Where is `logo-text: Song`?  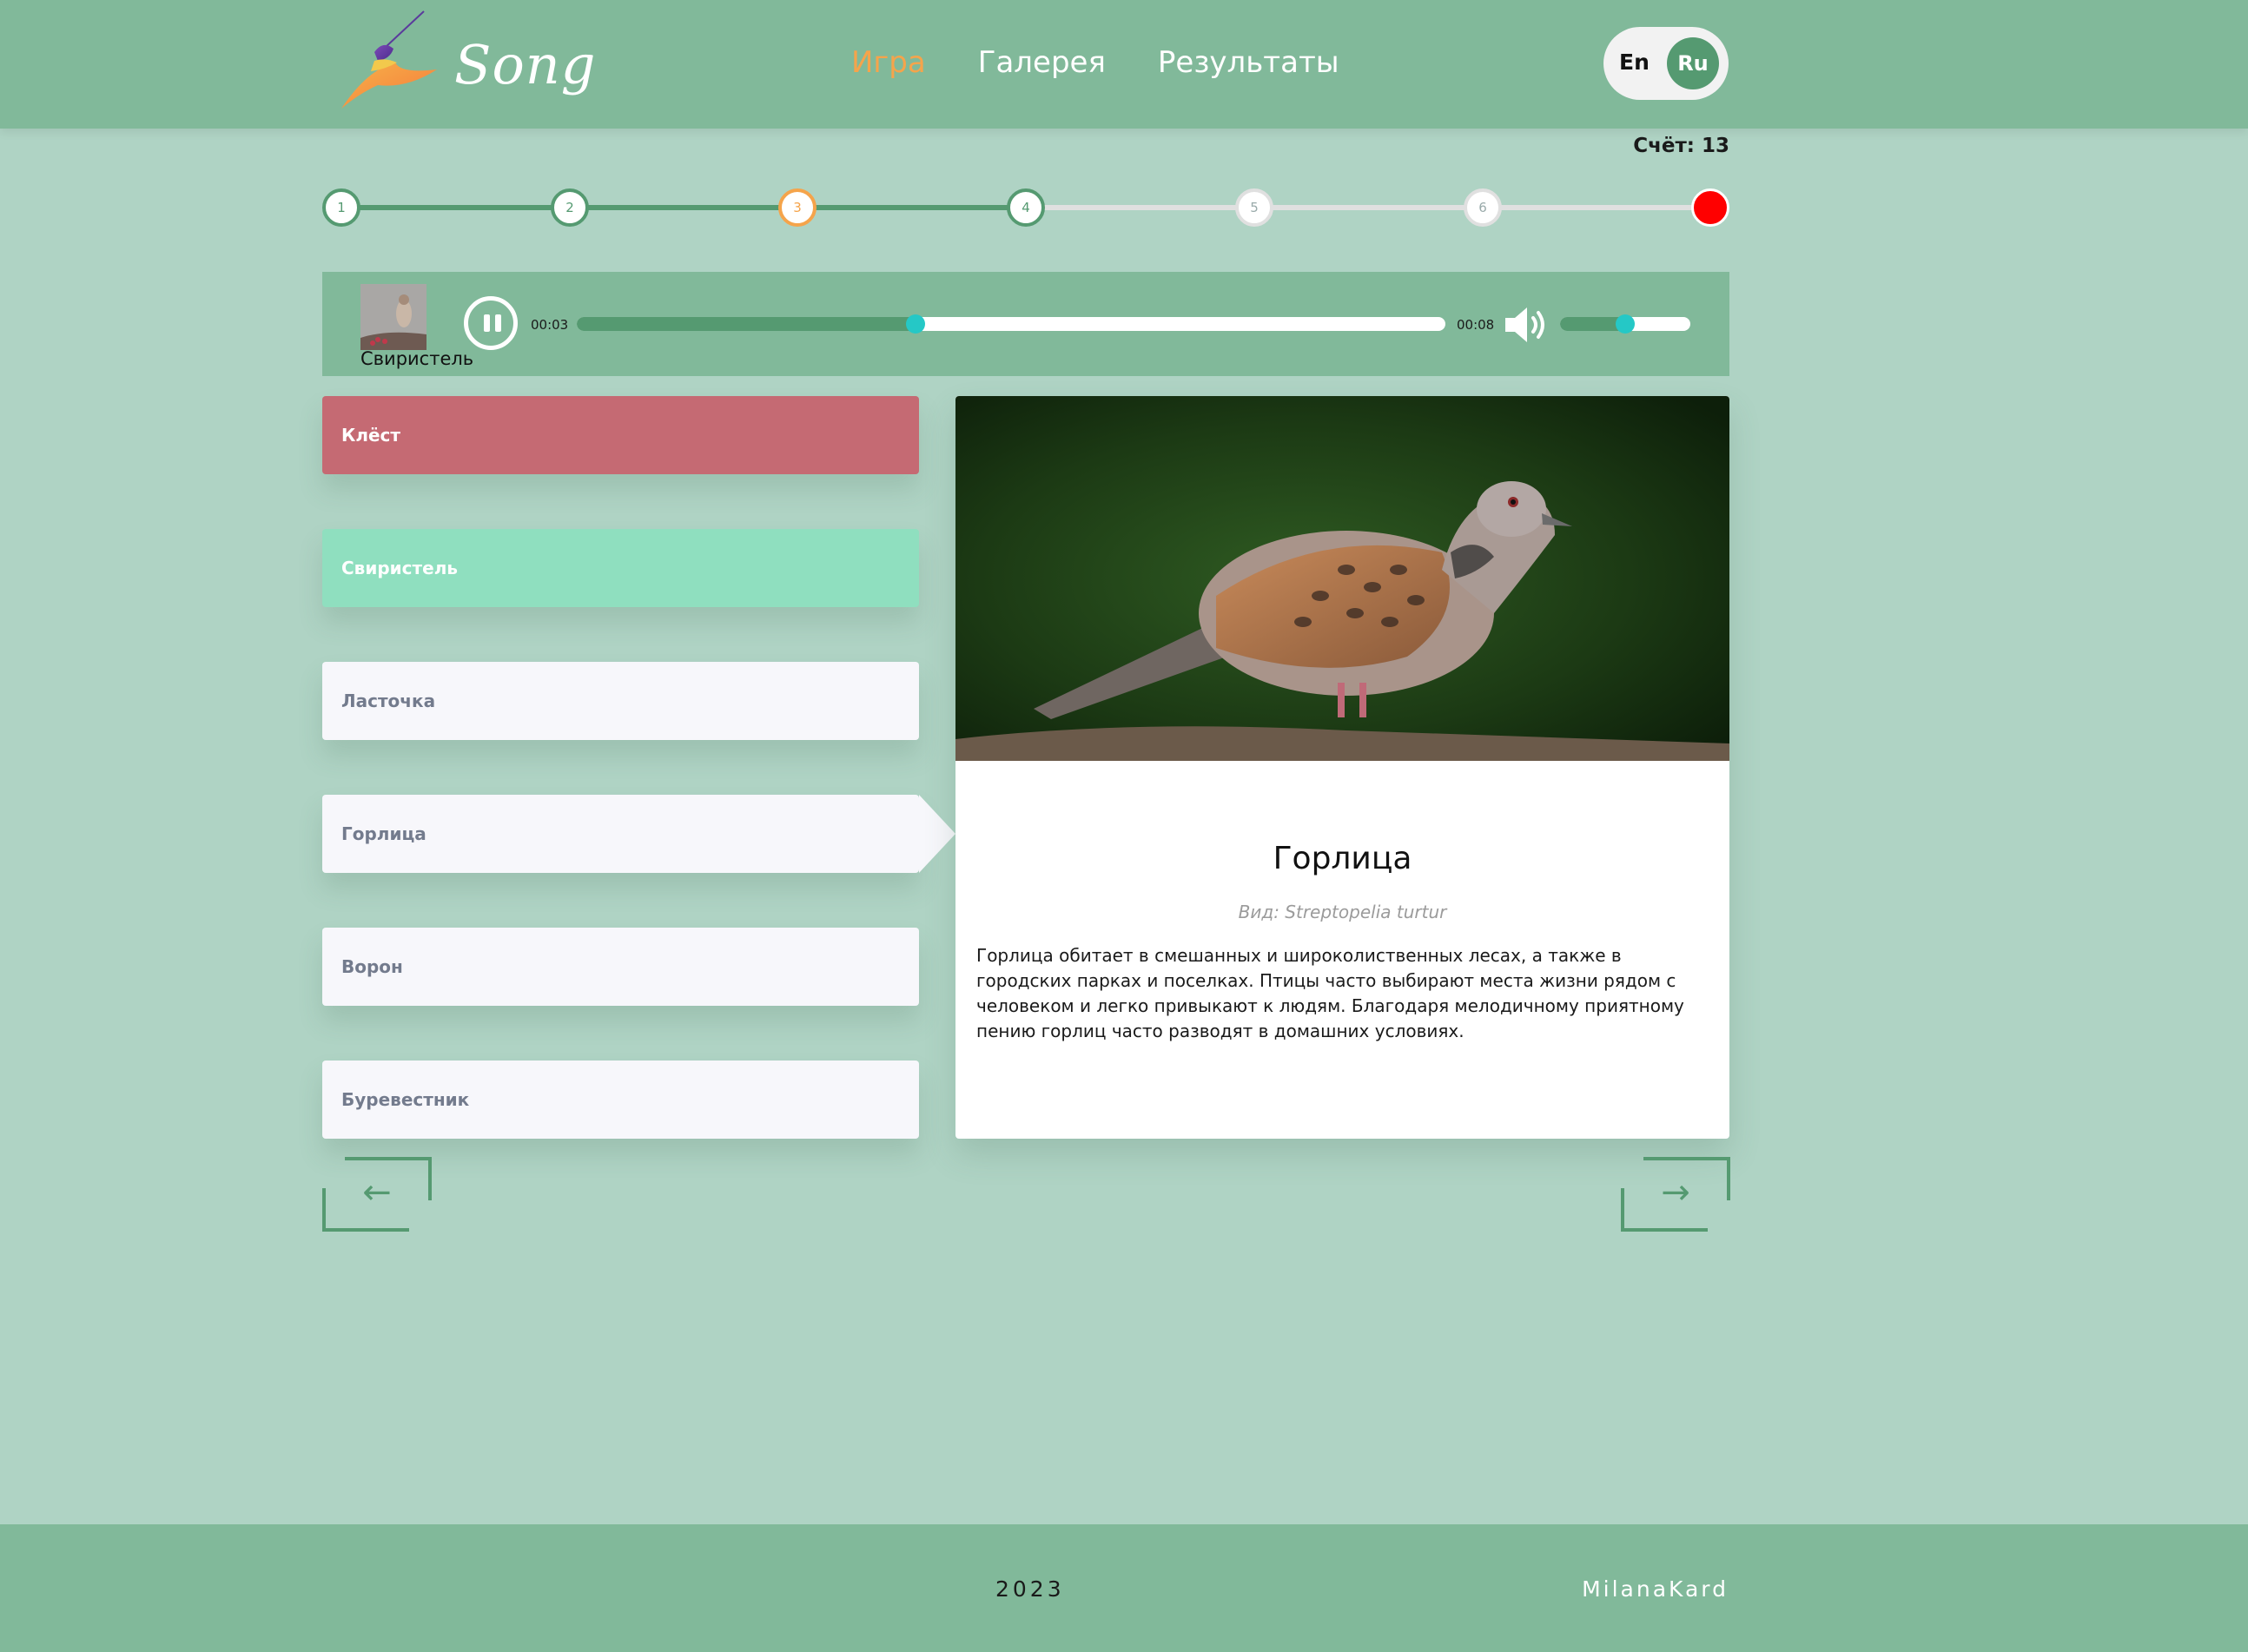 logo-text: Song is located at coordinates (525, 64).